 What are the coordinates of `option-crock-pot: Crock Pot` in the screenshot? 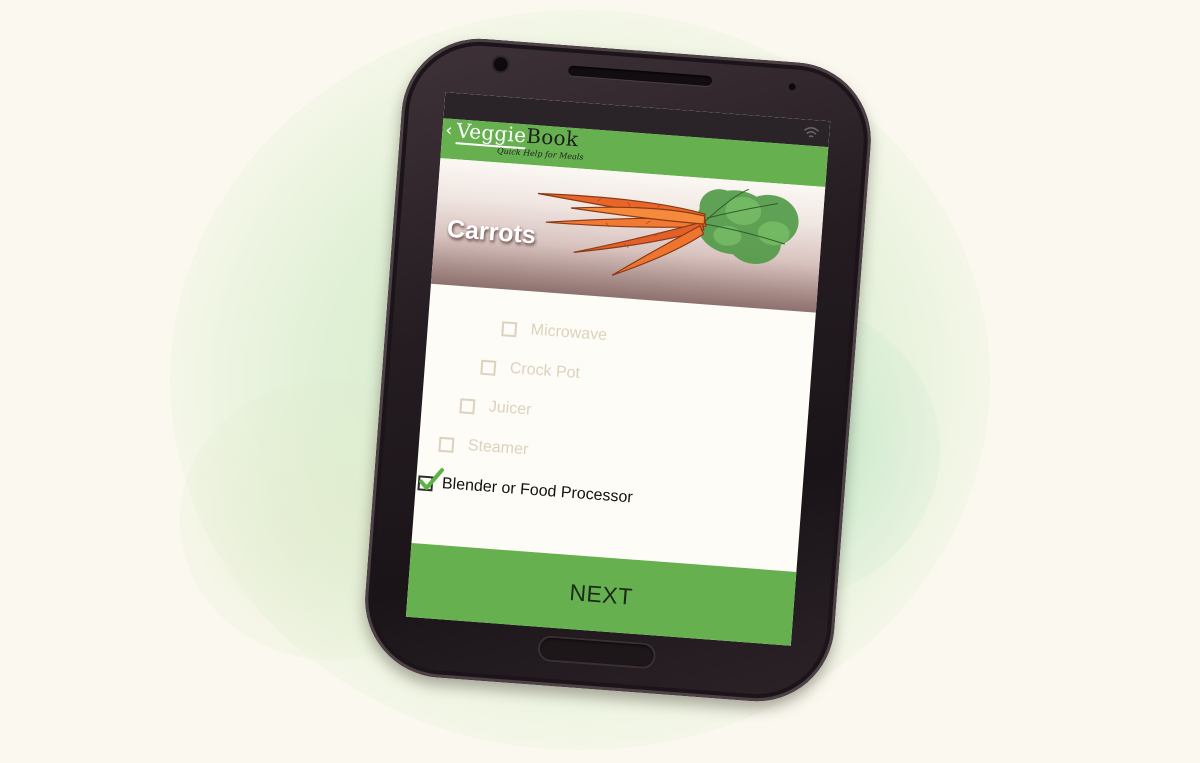 It's located at (530, 370).